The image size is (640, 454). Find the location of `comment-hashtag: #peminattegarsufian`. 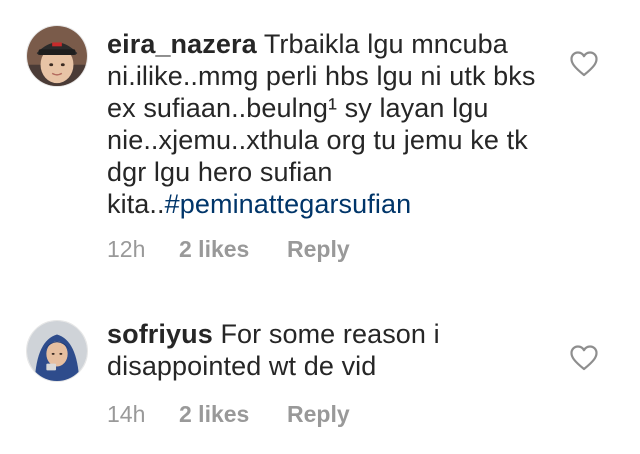

comment-hashtag: #peminattegarsufian is located at coordinates (288, 204).